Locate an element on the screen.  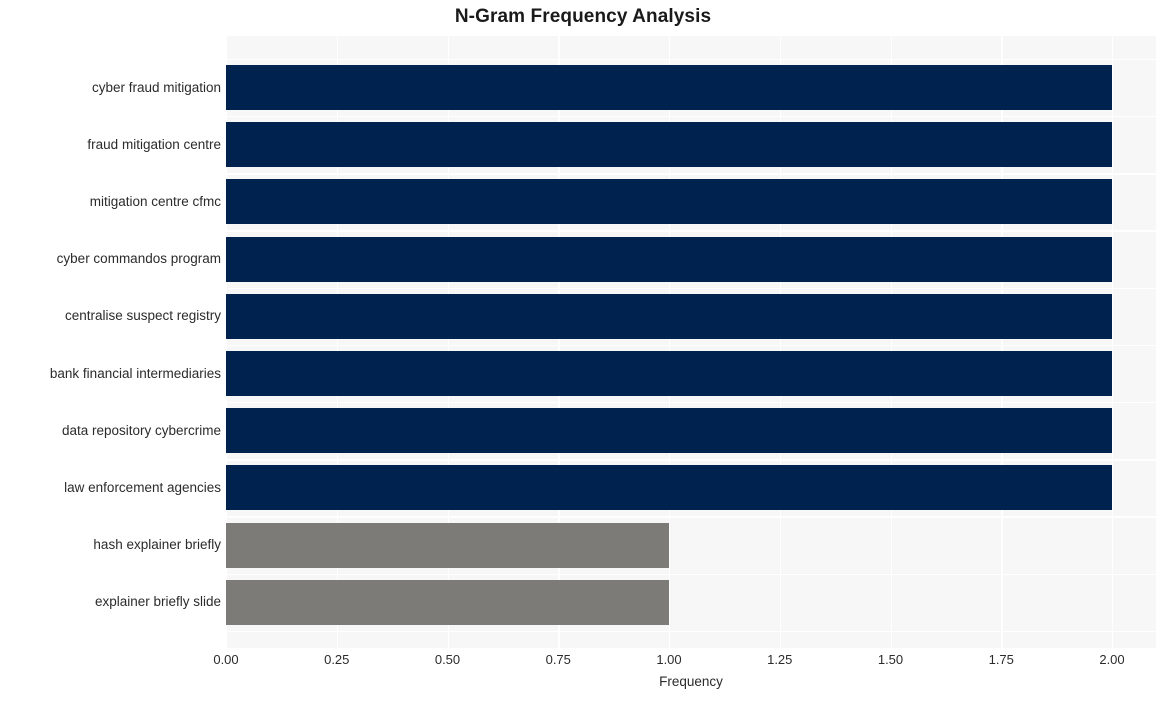
x-axis-tick-label: 0.75 is located at coordinates (558, 659).